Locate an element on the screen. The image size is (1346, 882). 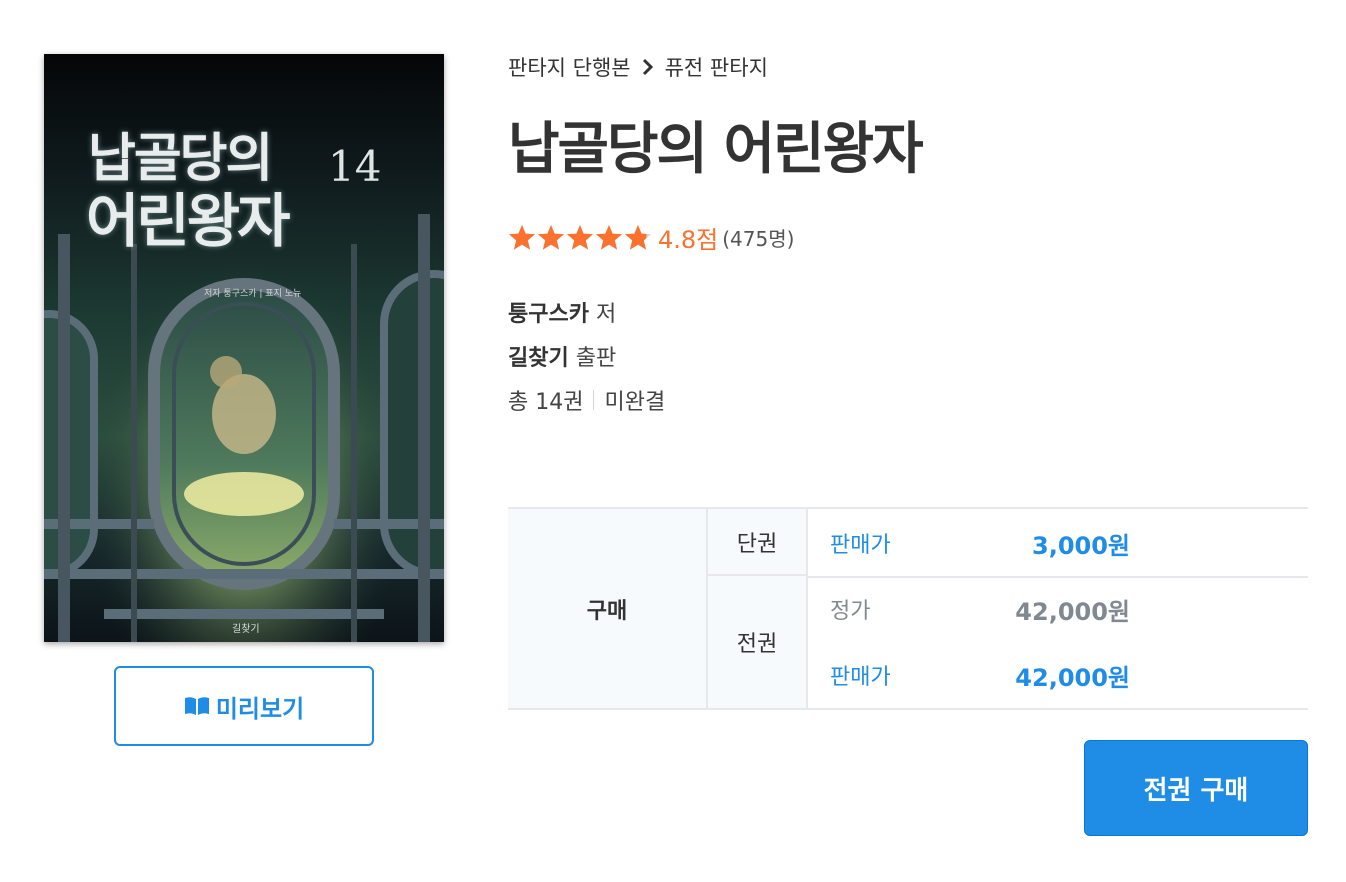
single-sale-price: 3,000원 is located at coordinates (1081, 545).